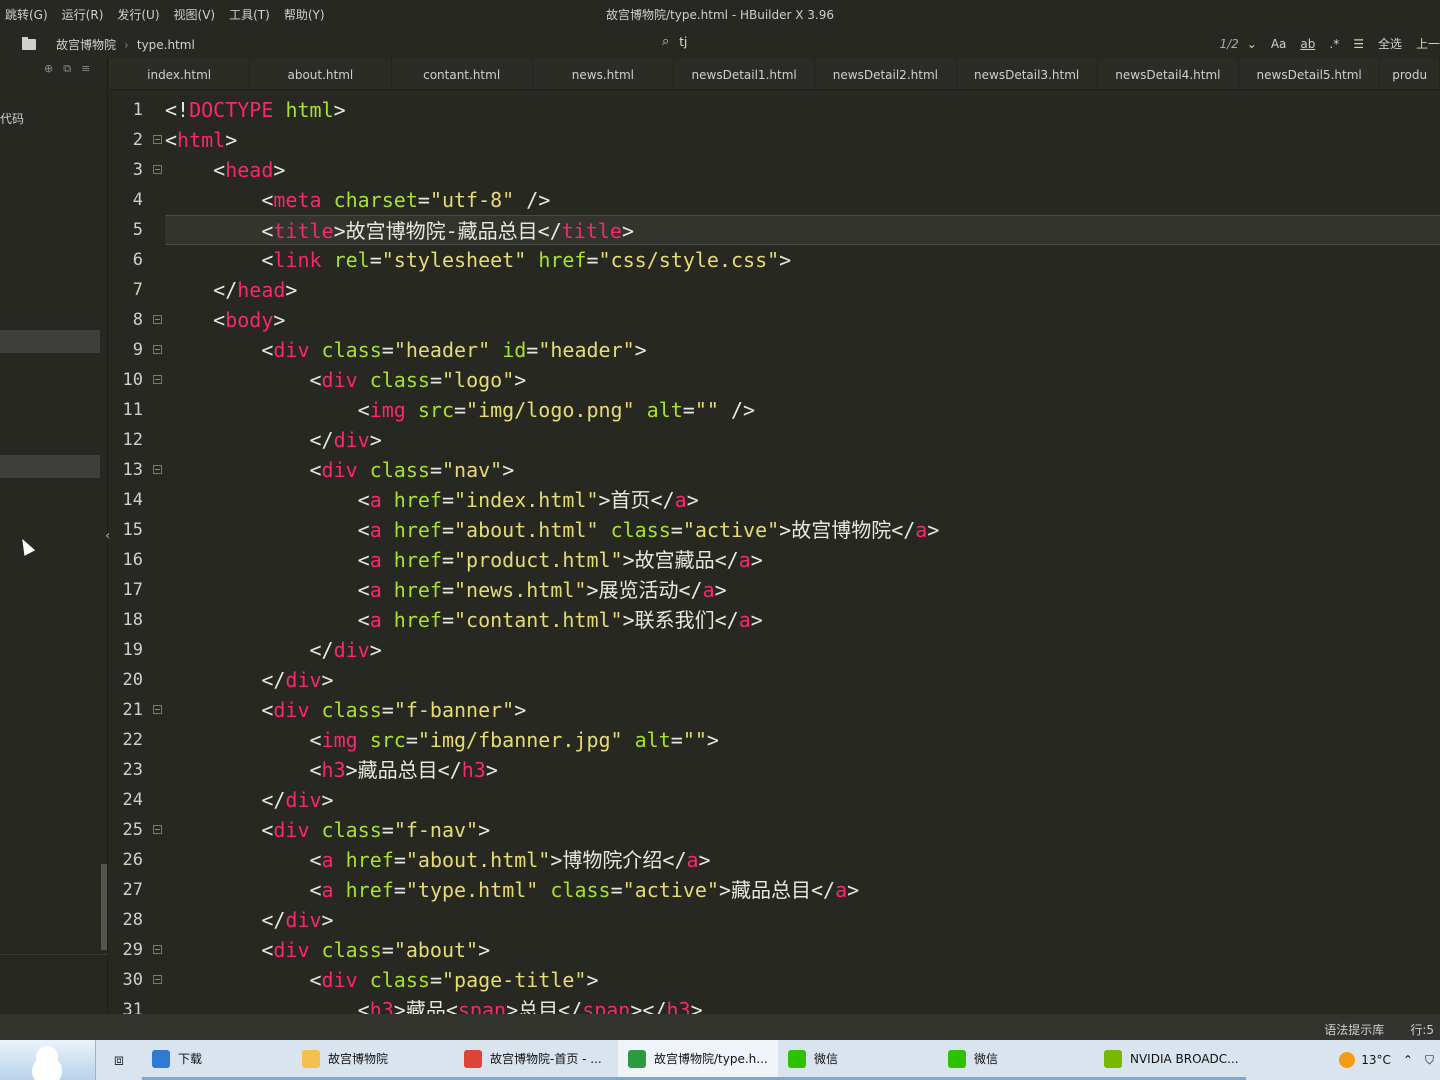 This screenshot has width=1440, height=1080. Describe the element at coordinates (1422, 1029) in the screenshot. I see `cursor-position: 行:5` at that location.